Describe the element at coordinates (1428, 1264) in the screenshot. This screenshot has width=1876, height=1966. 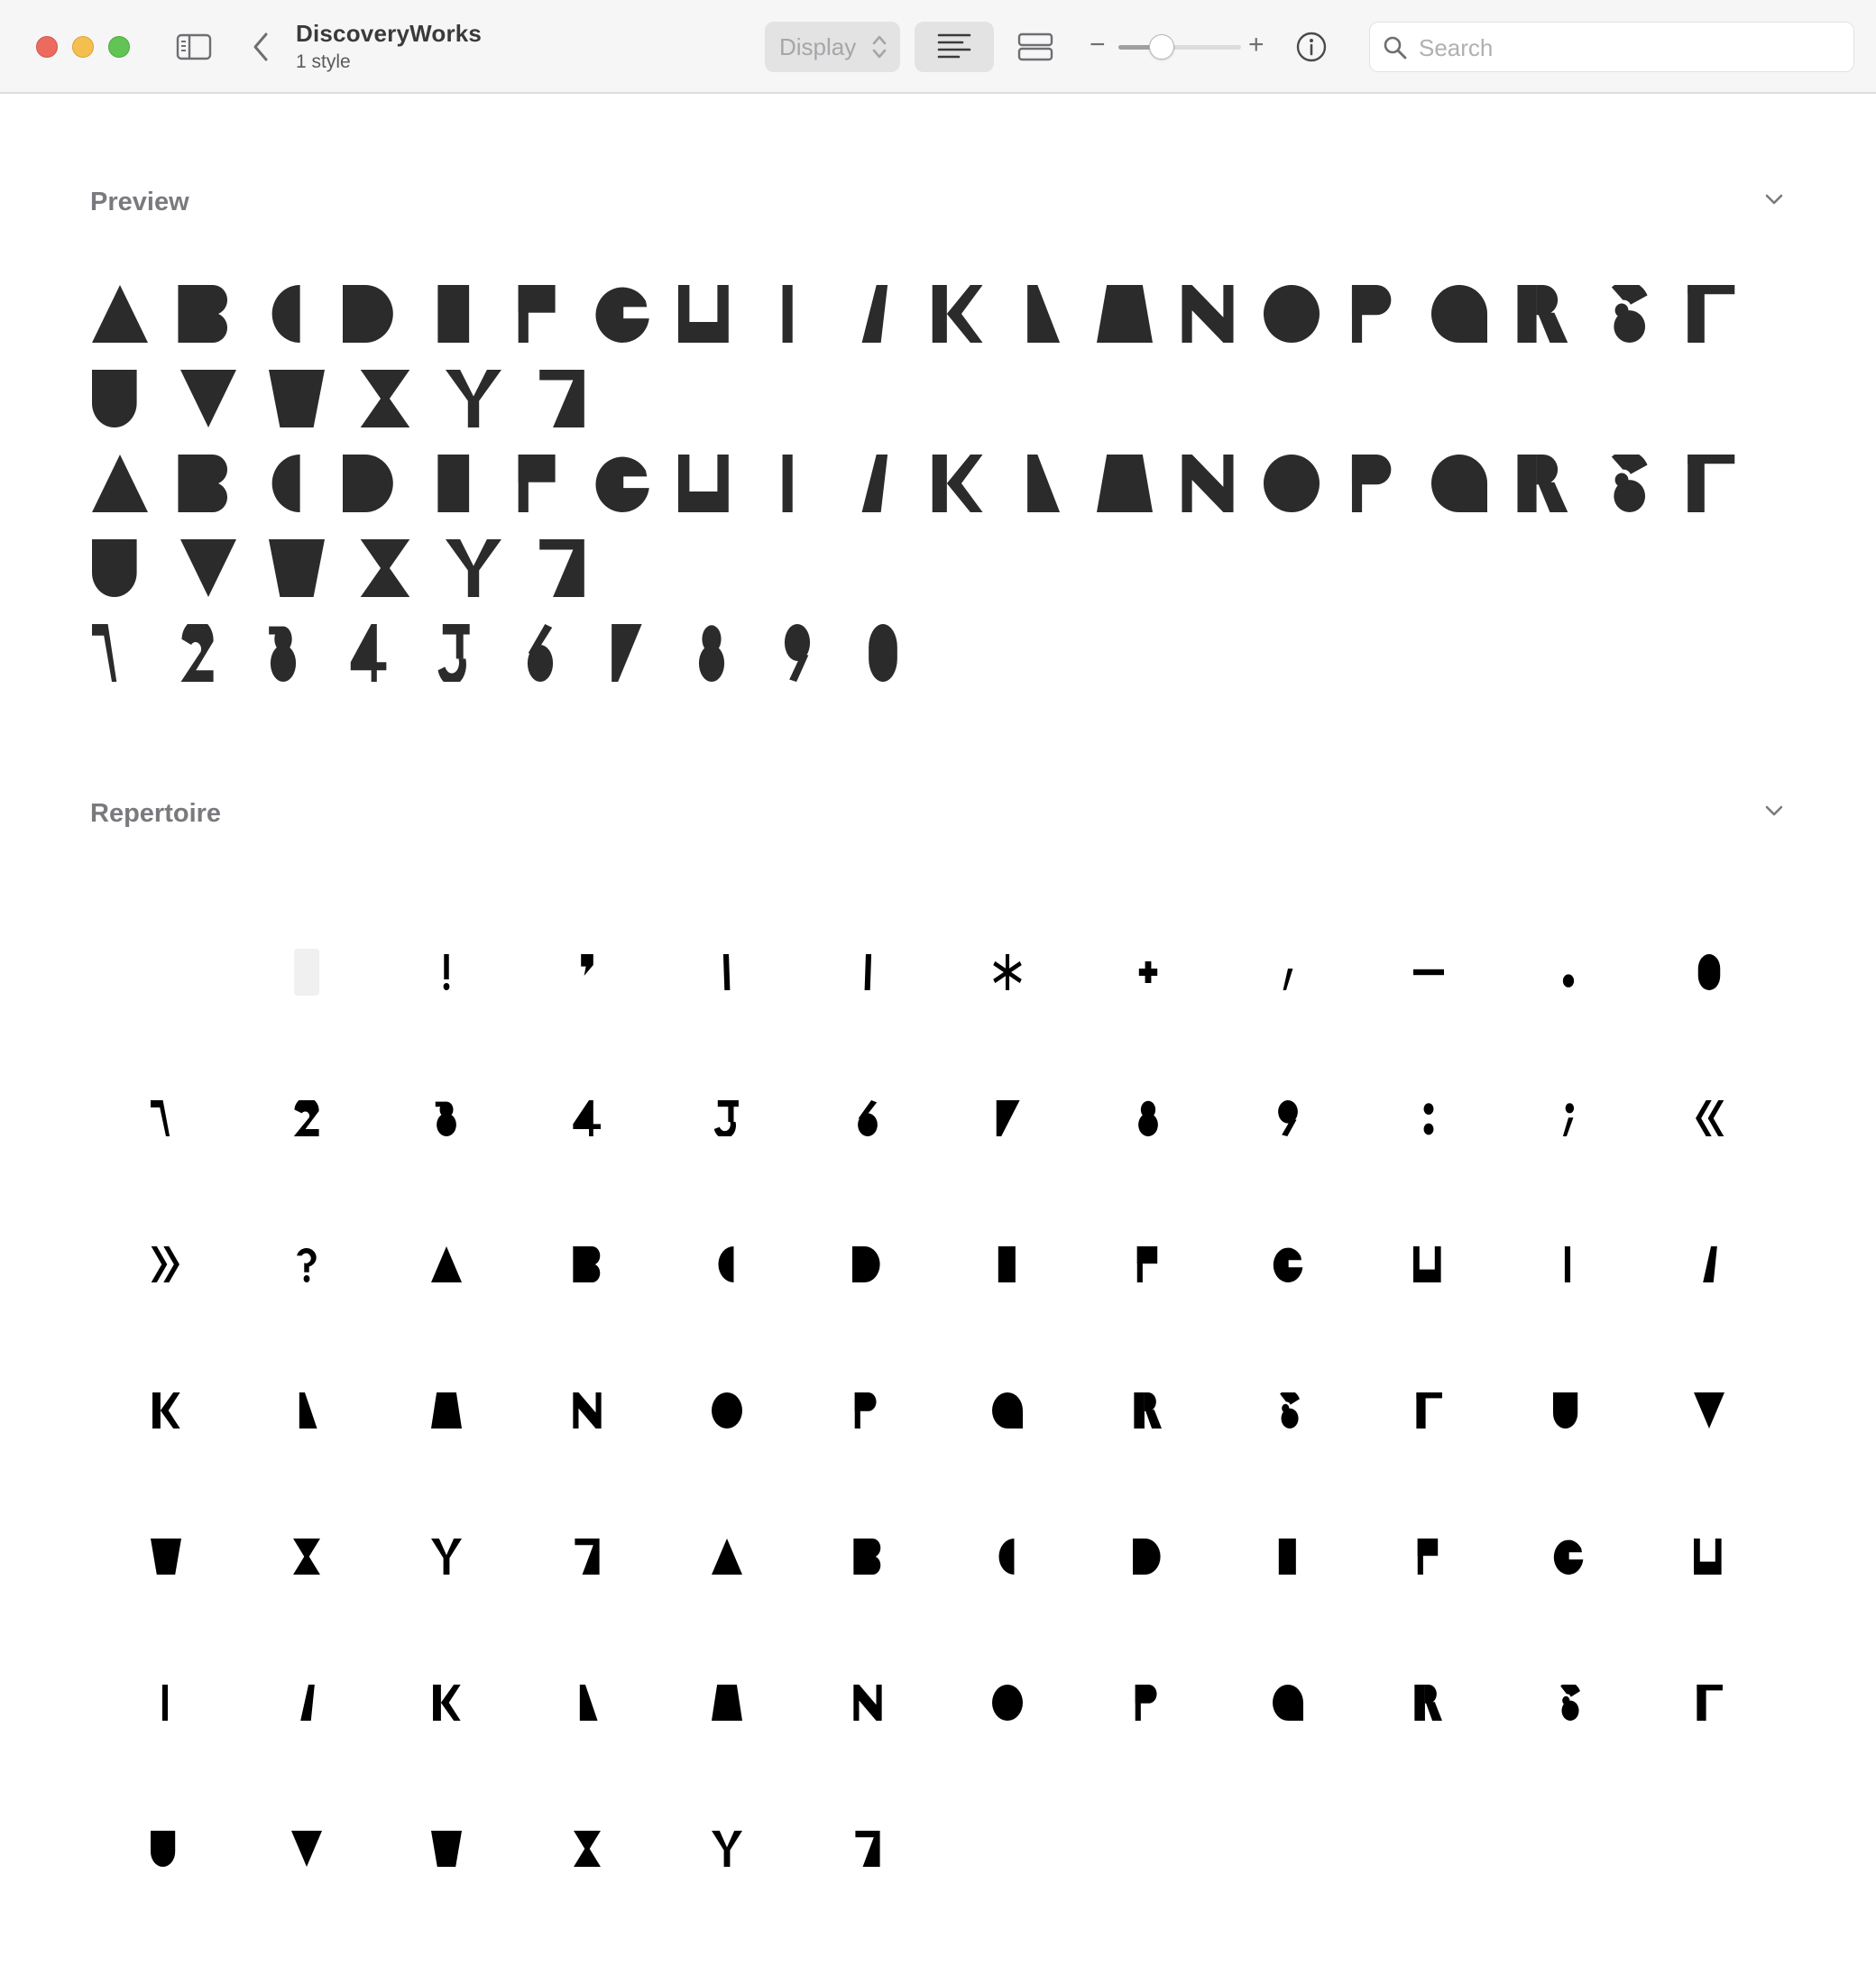
I see `repertoire-glyph-upper-h` at that location.